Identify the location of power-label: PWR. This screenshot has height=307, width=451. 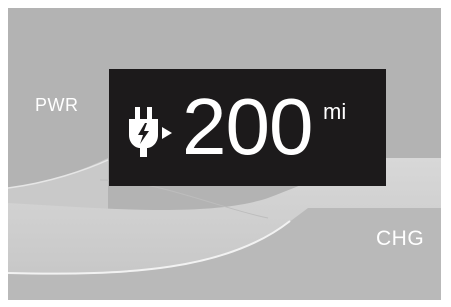
(57, 105).